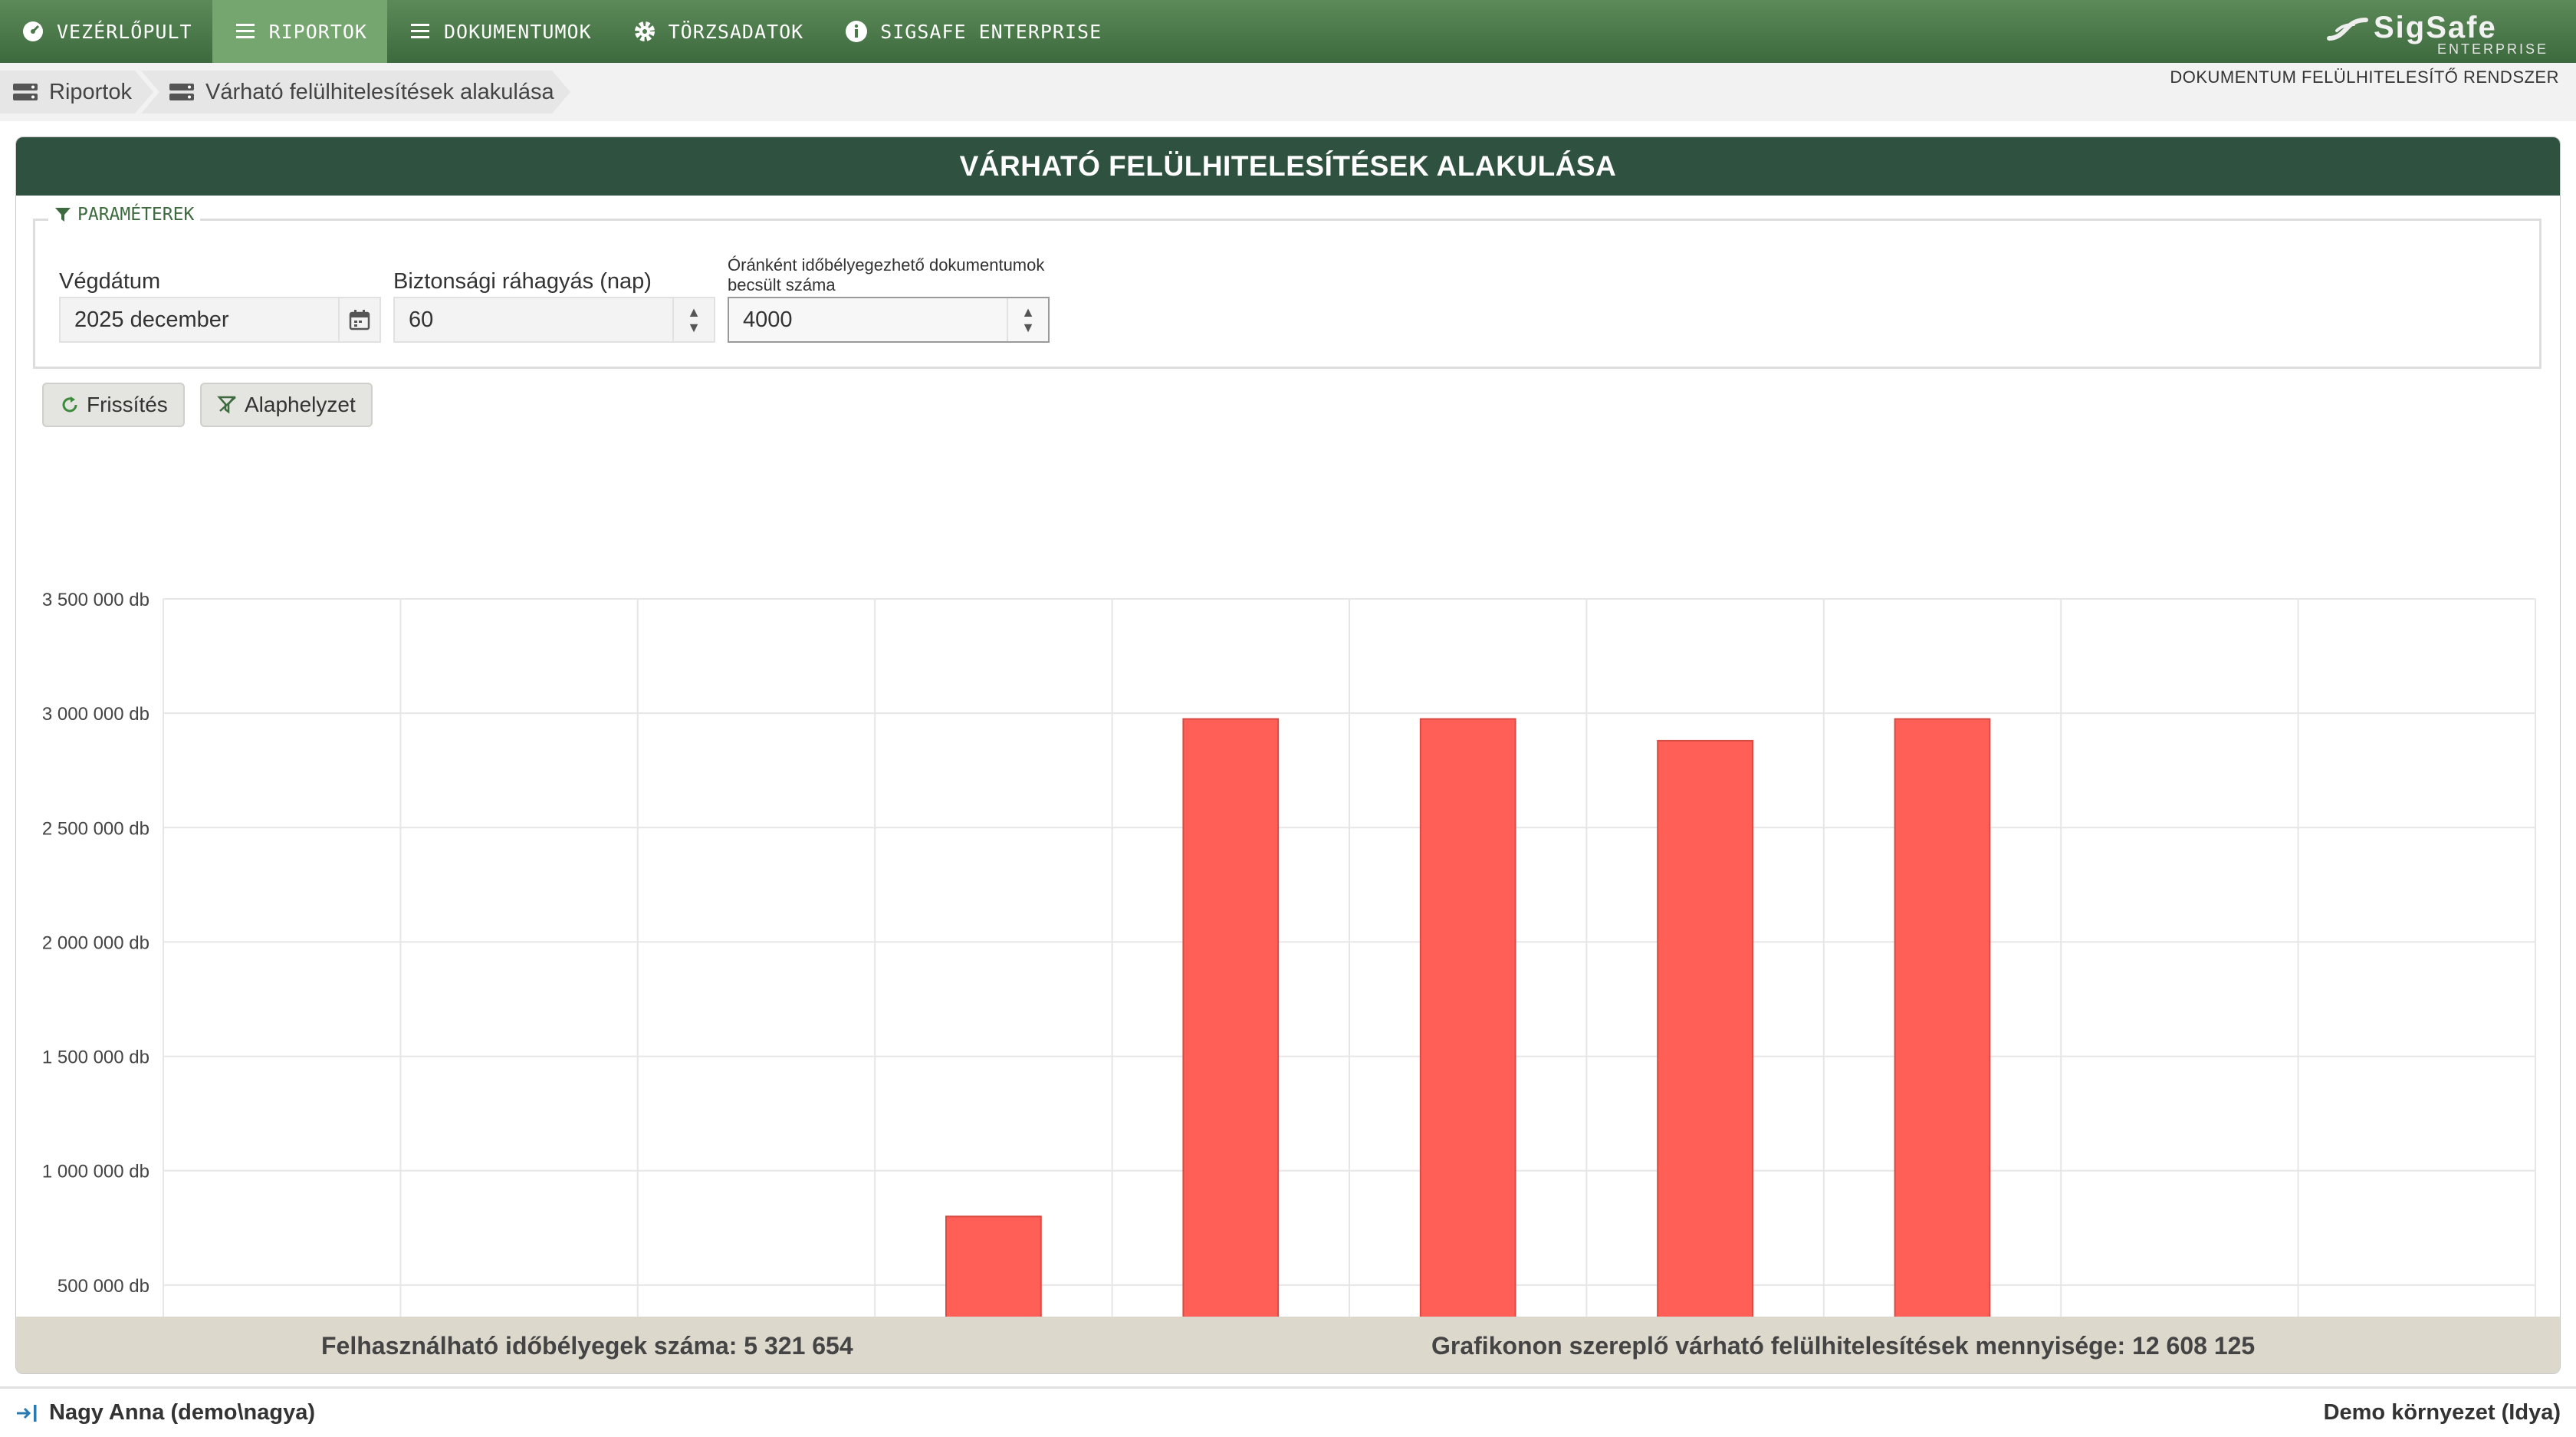 Image resolution: width=2576 pixels, height=1437 pixels. Describe the element at coordinates (889, 320) in the screenshot. I see `docs-per-hour-input: 4000 ▲ ▼` at that location.